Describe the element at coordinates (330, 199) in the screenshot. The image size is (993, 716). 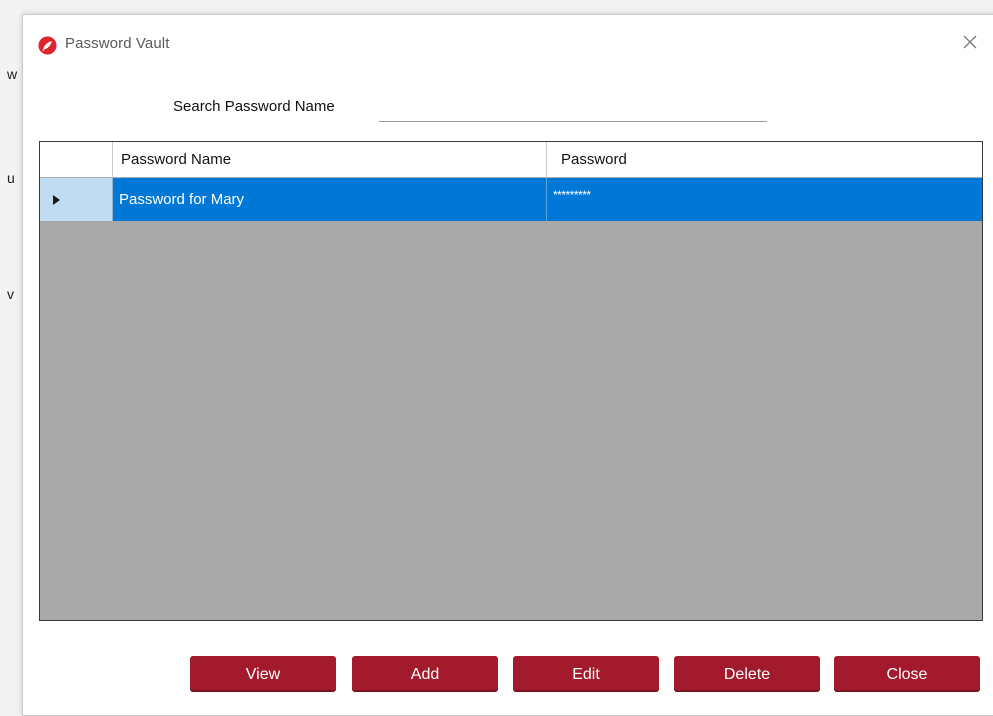
I see `cell-password-name: Password for Mary` at that location.